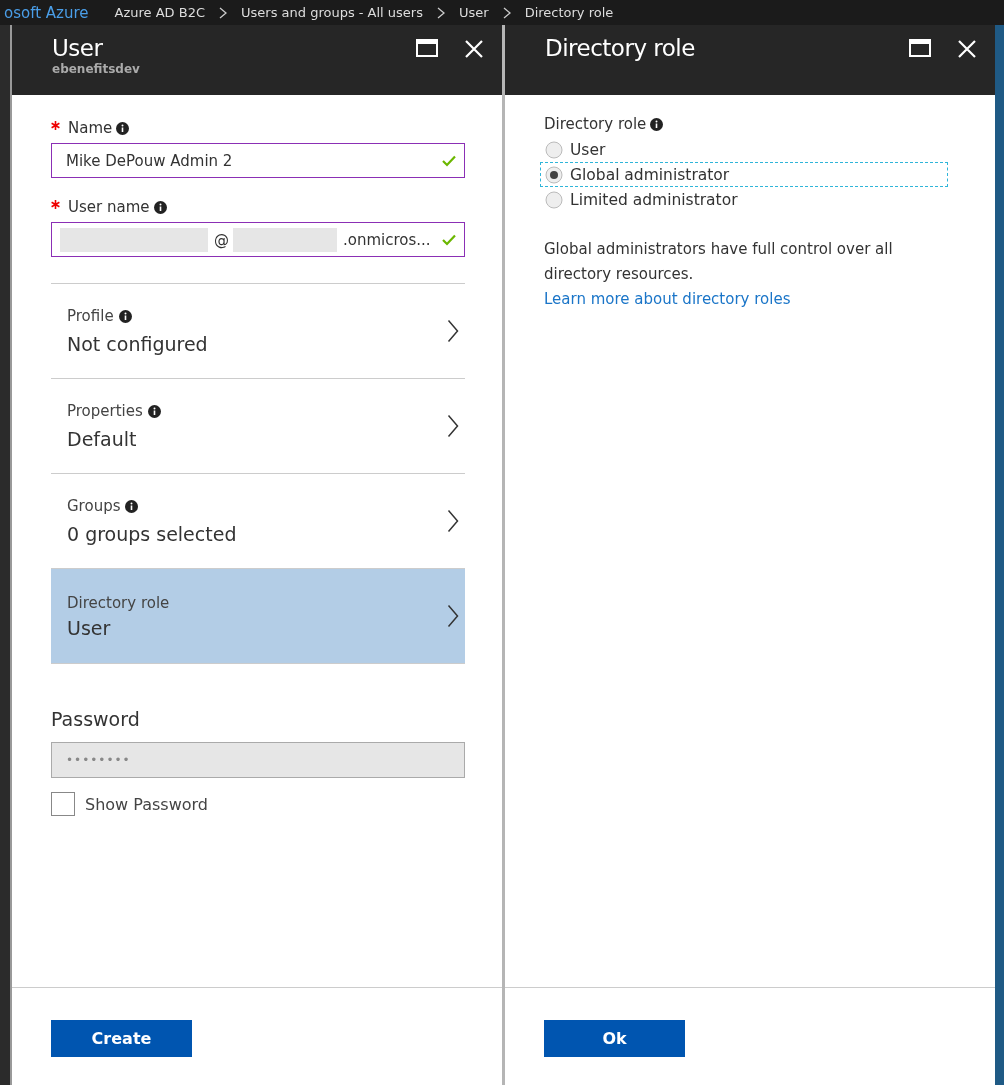 This screenshot has width=1004, height=1085. I want to click on nav-item-label: Profile, so click(90, 316).